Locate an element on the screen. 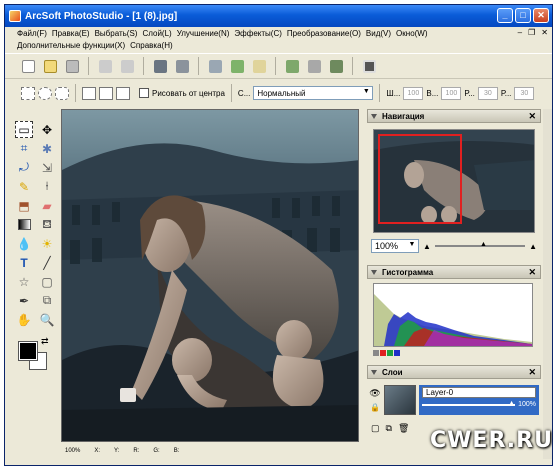  navigator-thumbnail is located at coordinates (454, 181).